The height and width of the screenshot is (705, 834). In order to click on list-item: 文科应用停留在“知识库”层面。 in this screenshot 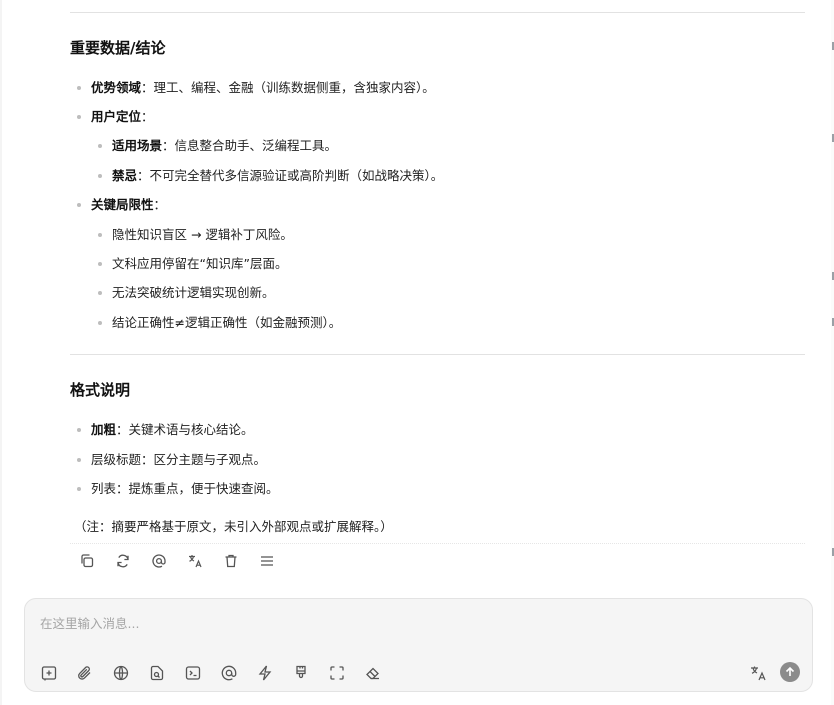, I will do `click(192, 264)`.